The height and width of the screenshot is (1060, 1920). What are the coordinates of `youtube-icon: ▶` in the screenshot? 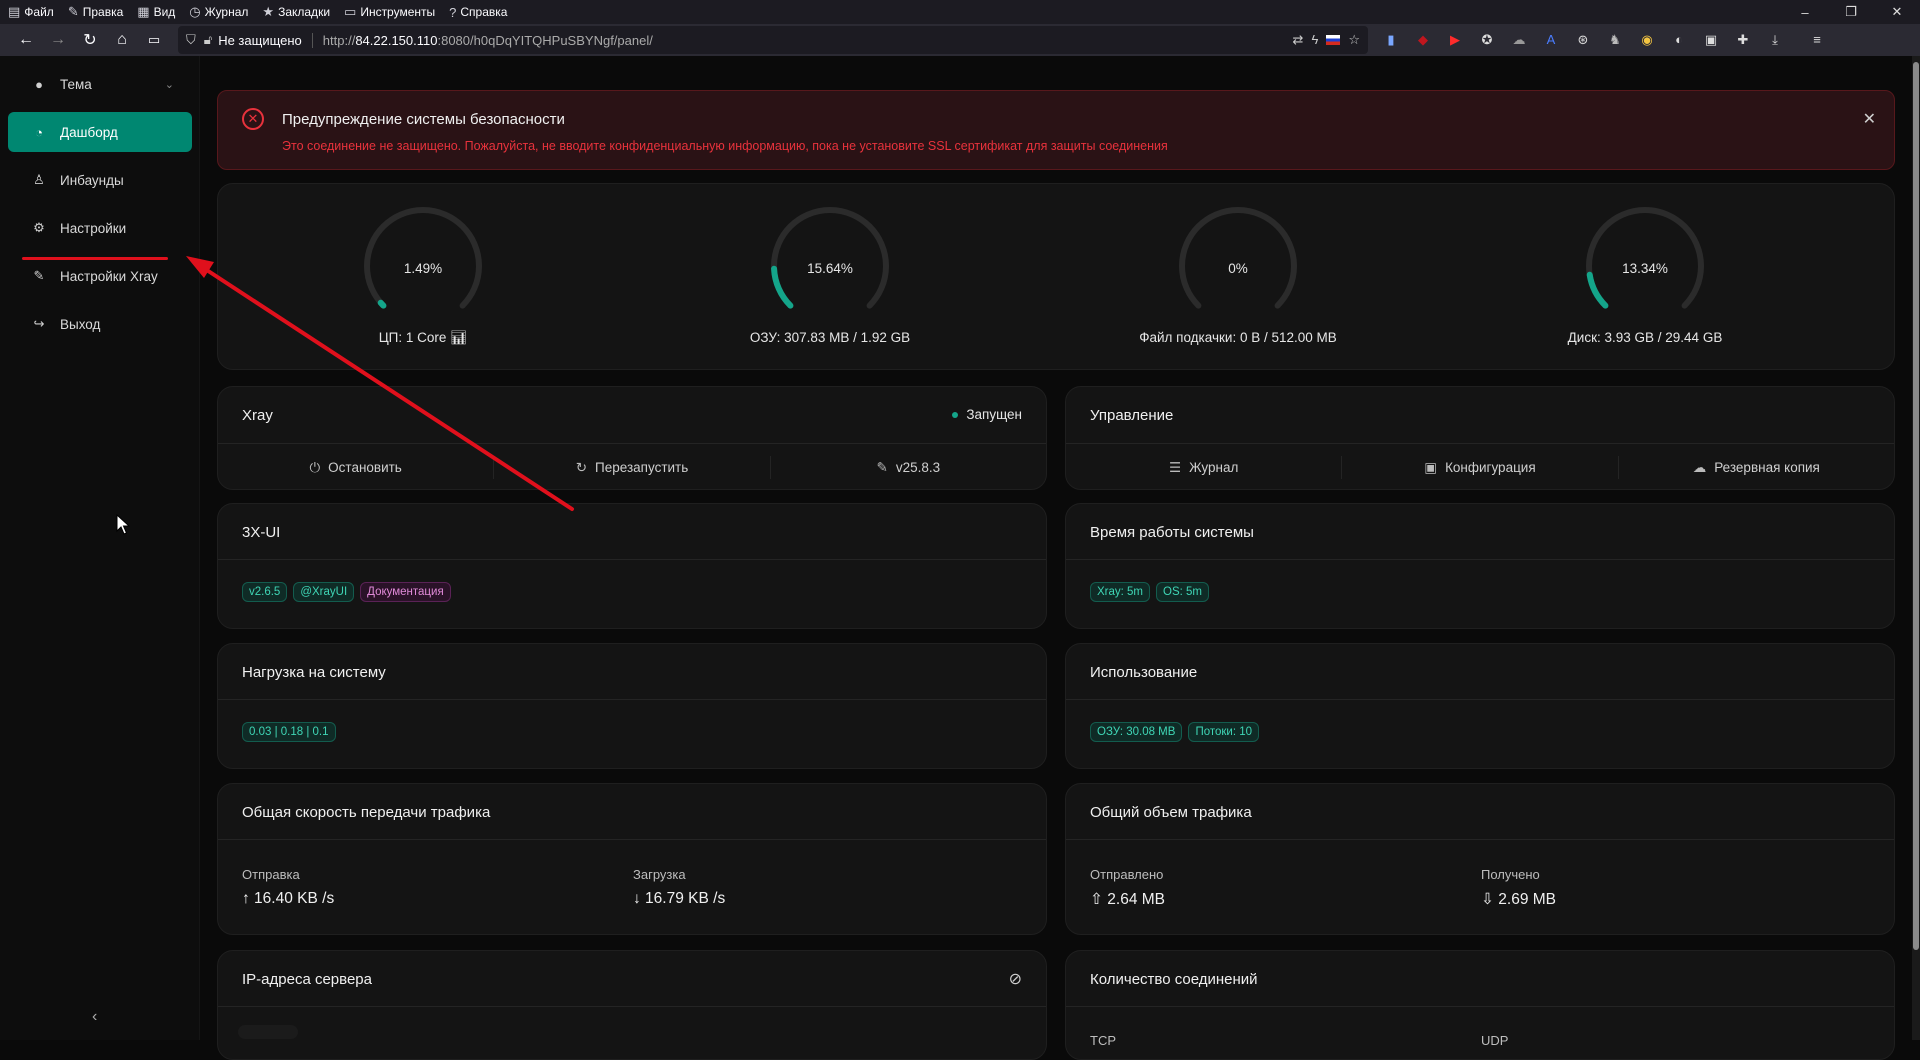 It's located at (1455, 40).